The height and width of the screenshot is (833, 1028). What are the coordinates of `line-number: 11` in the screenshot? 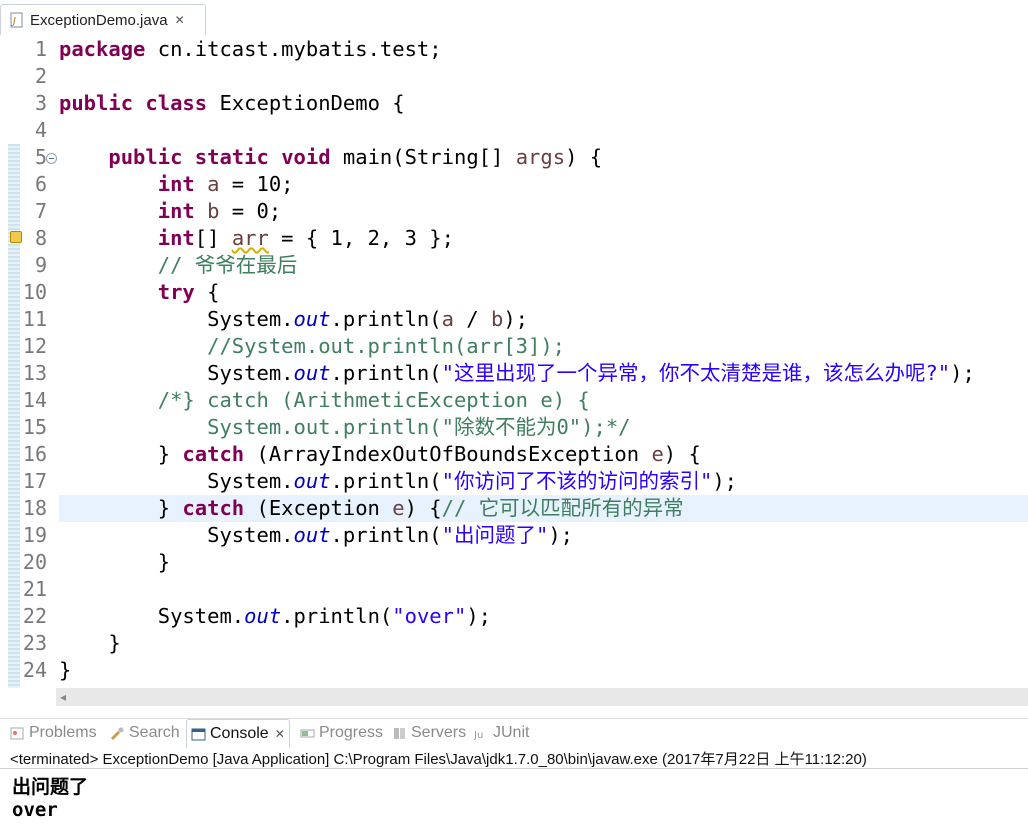 It's located at (34, 319).